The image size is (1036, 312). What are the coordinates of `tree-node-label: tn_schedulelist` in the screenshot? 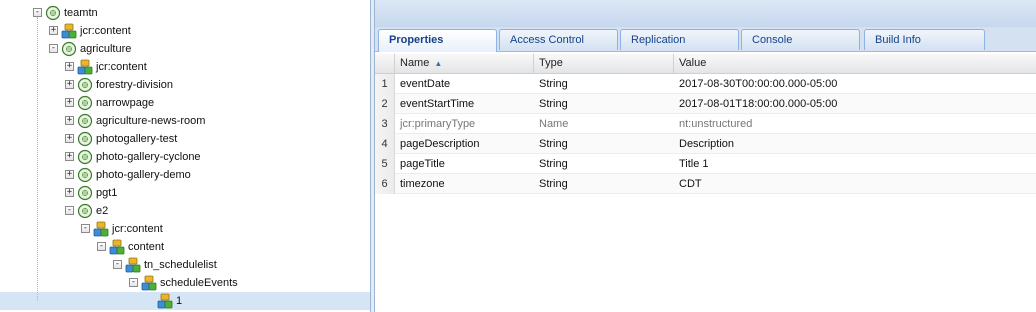 It's located at (180, 265).